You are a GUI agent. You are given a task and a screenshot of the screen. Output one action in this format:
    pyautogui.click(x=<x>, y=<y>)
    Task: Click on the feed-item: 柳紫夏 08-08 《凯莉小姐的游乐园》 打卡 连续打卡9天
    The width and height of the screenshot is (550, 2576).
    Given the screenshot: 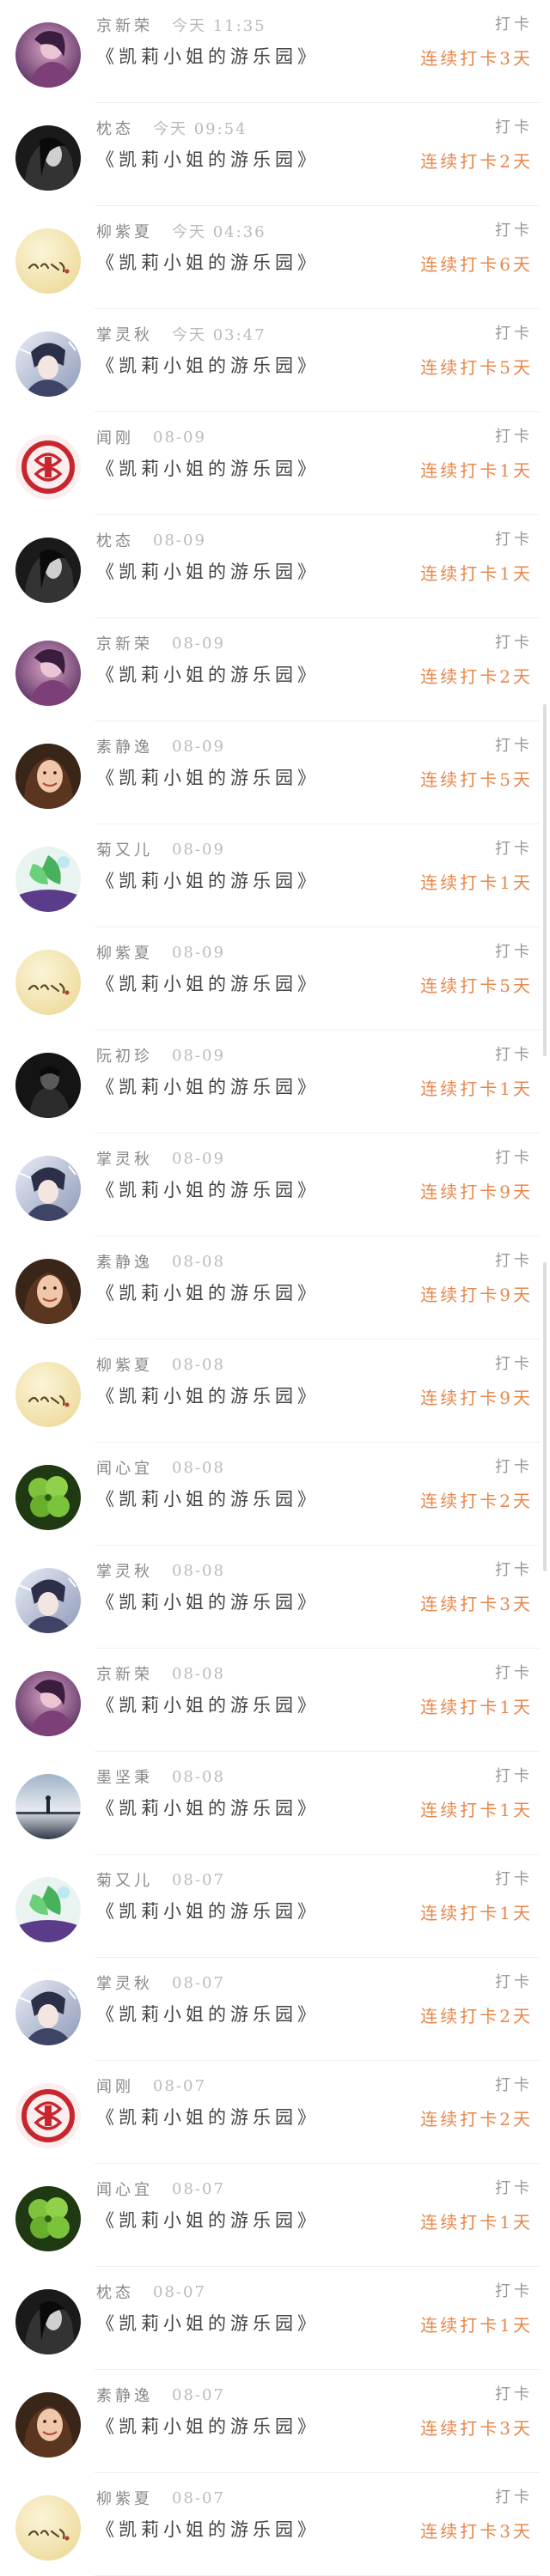 What is the action you would take?
    pyautogui.click(x=275, y=1391)
    